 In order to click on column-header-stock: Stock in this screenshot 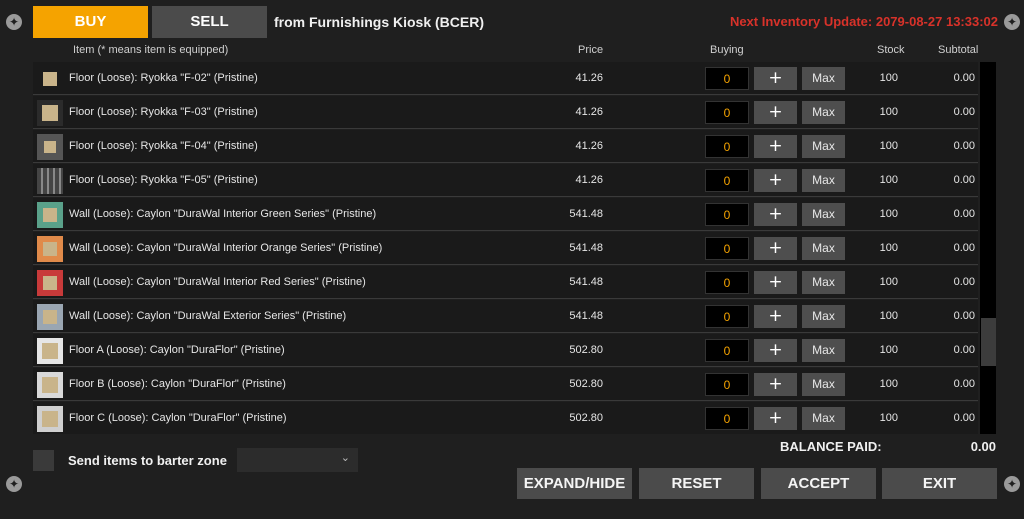, I will do `click(891, 50)`.